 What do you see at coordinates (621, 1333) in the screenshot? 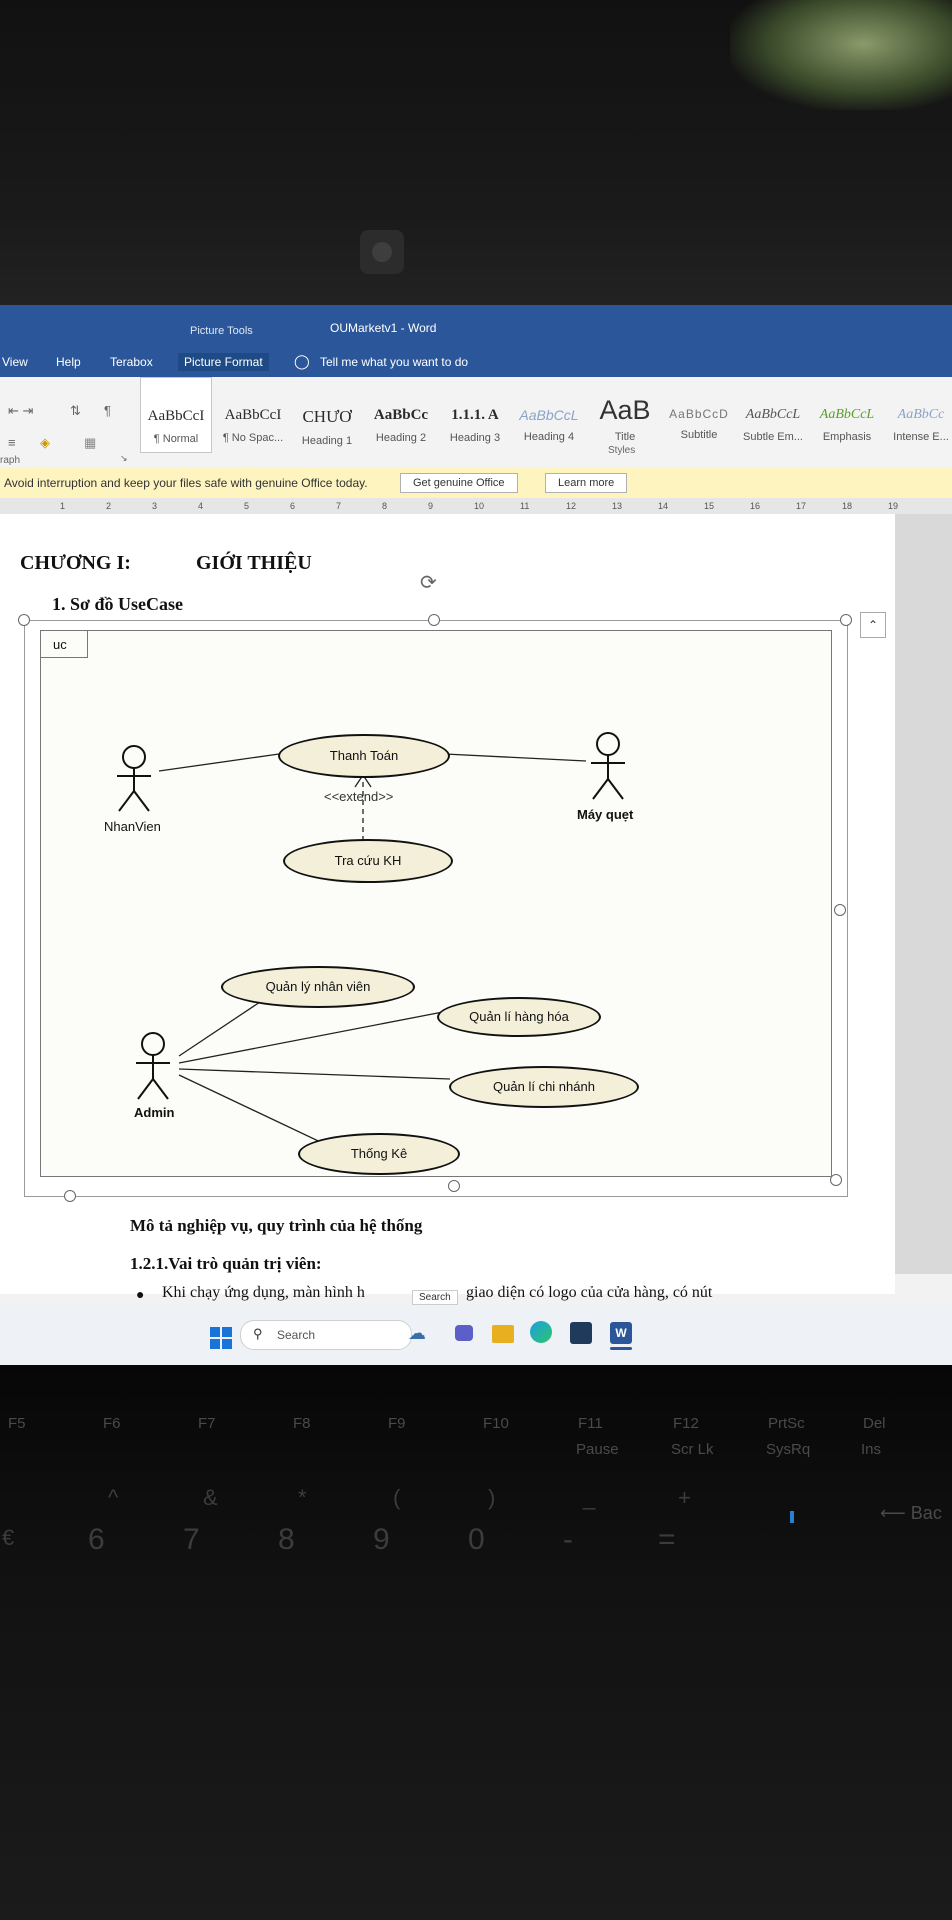
I see `word-app-icon: W` at bounding box center [621, 1333].